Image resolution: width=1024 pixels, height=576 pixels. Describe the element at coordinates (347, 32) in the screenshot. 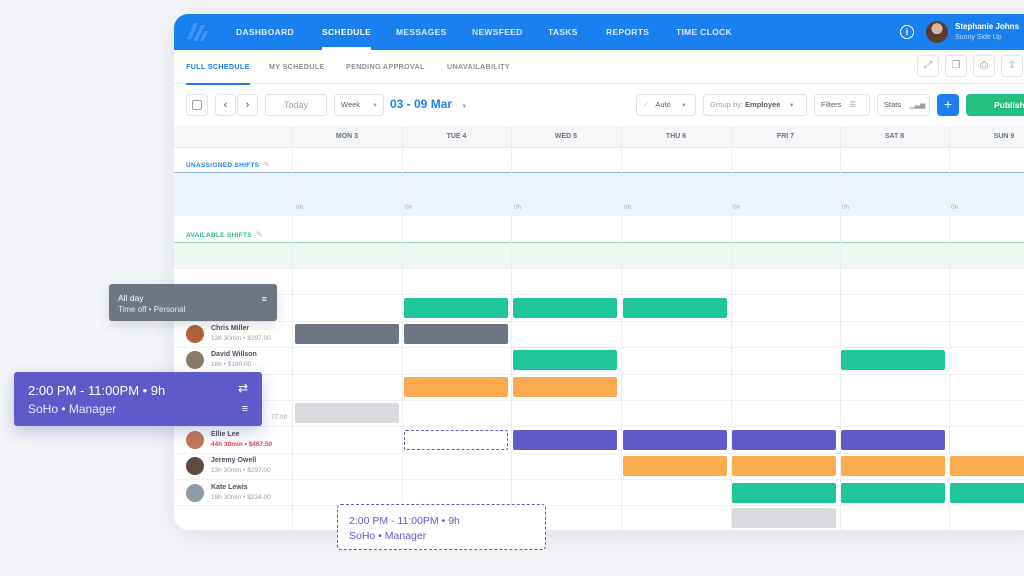

I see `nav-schedule: SCHEDULE` at that location.